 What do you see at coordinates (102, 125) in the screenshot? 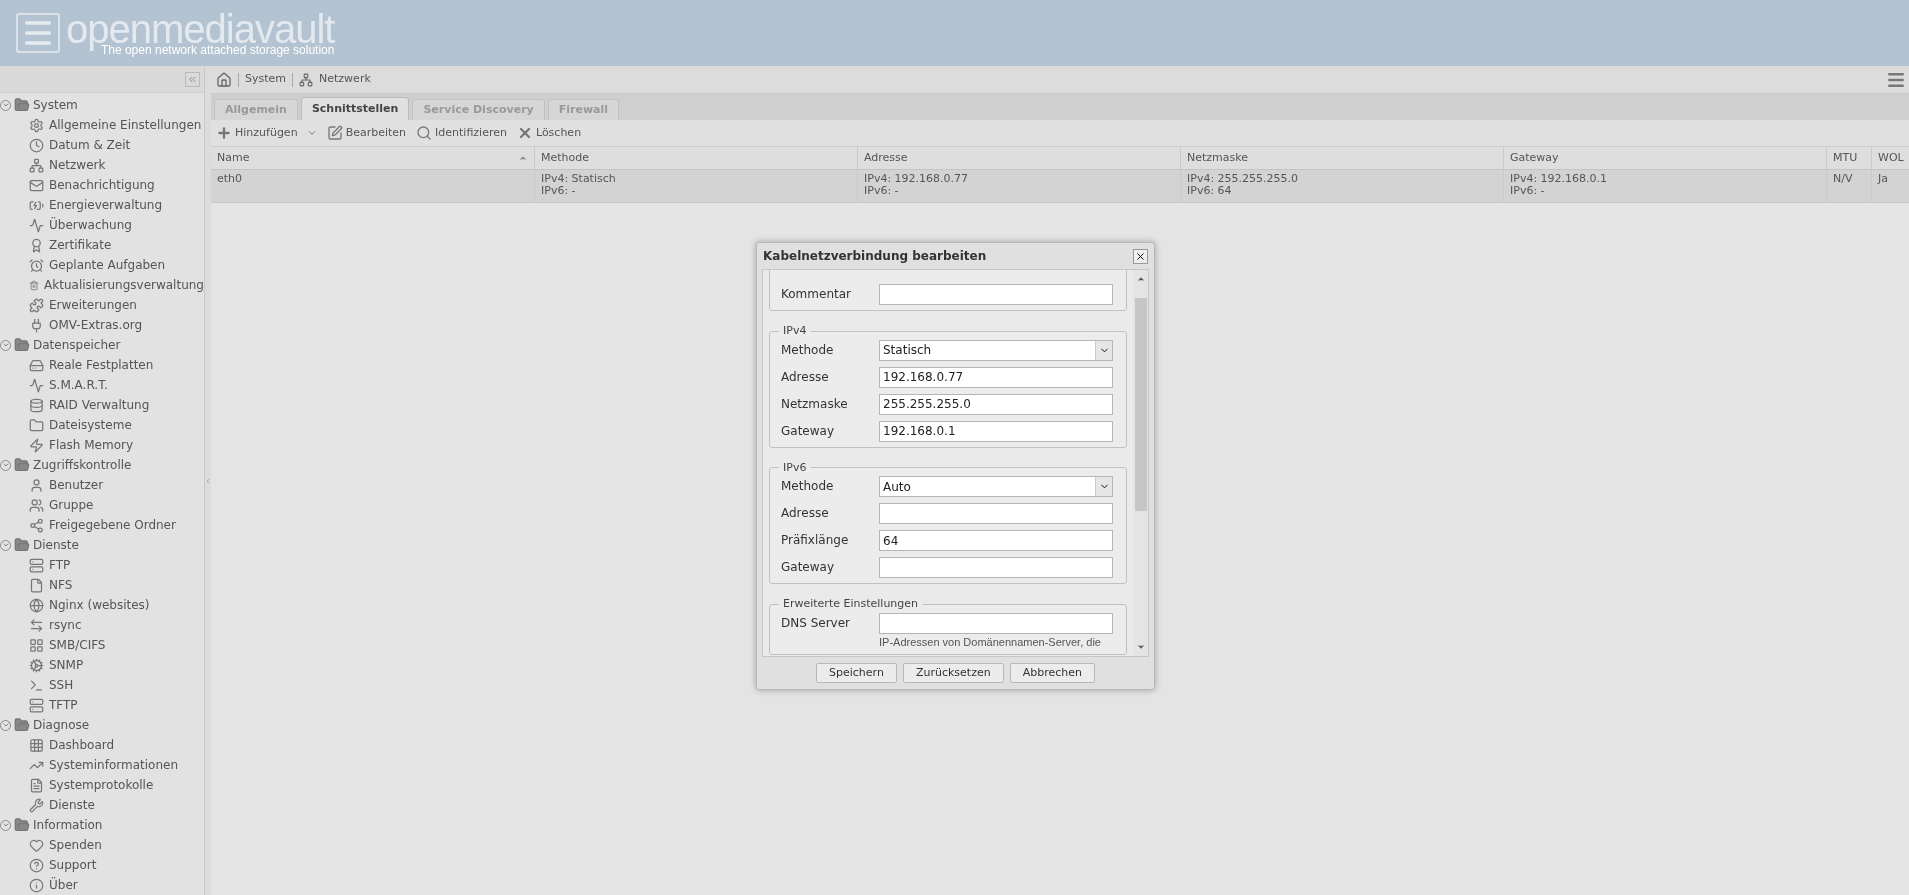
I see `tree-item: Allgemeine Einstellungen` at bounding box center [102, 125].